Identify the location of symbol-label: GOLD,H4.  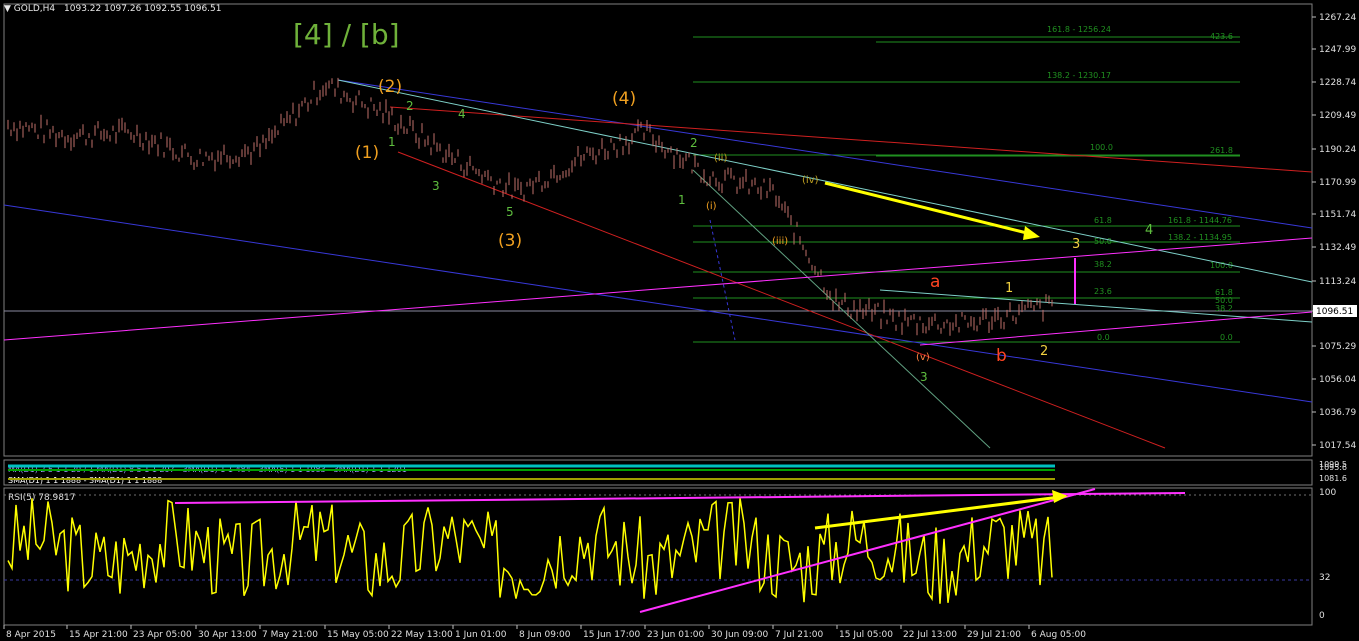
(34, 9).